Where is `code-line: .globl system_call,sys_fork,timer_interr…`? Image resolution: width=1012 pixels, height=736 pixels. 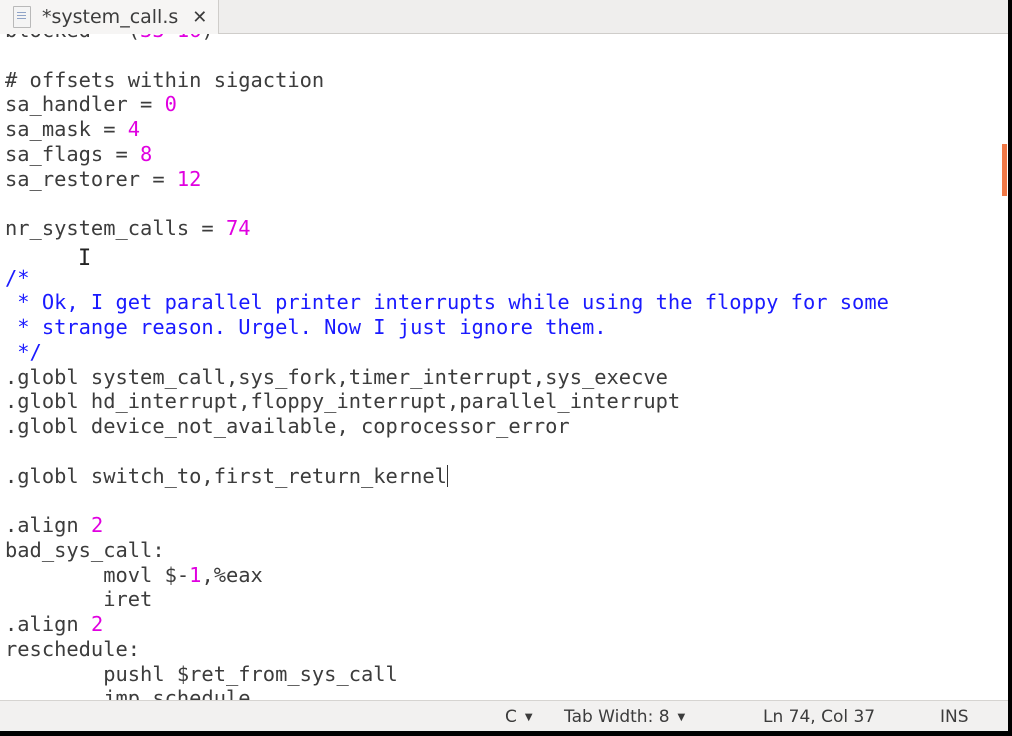
code-line: .globl system_call,sys_fork,timer_interr… is located at coordinates (447, 377).